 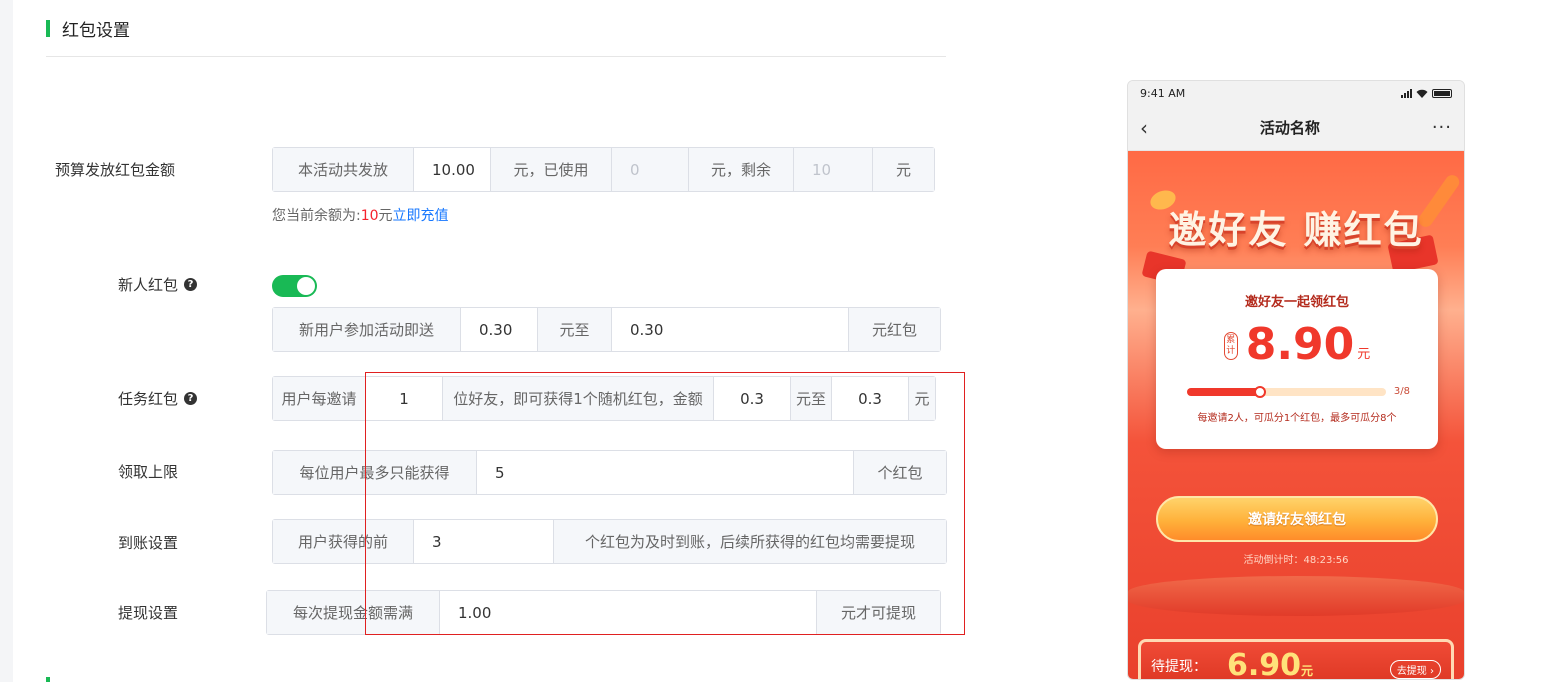 I want to click on next-section-title, so click(x=48, y=677).